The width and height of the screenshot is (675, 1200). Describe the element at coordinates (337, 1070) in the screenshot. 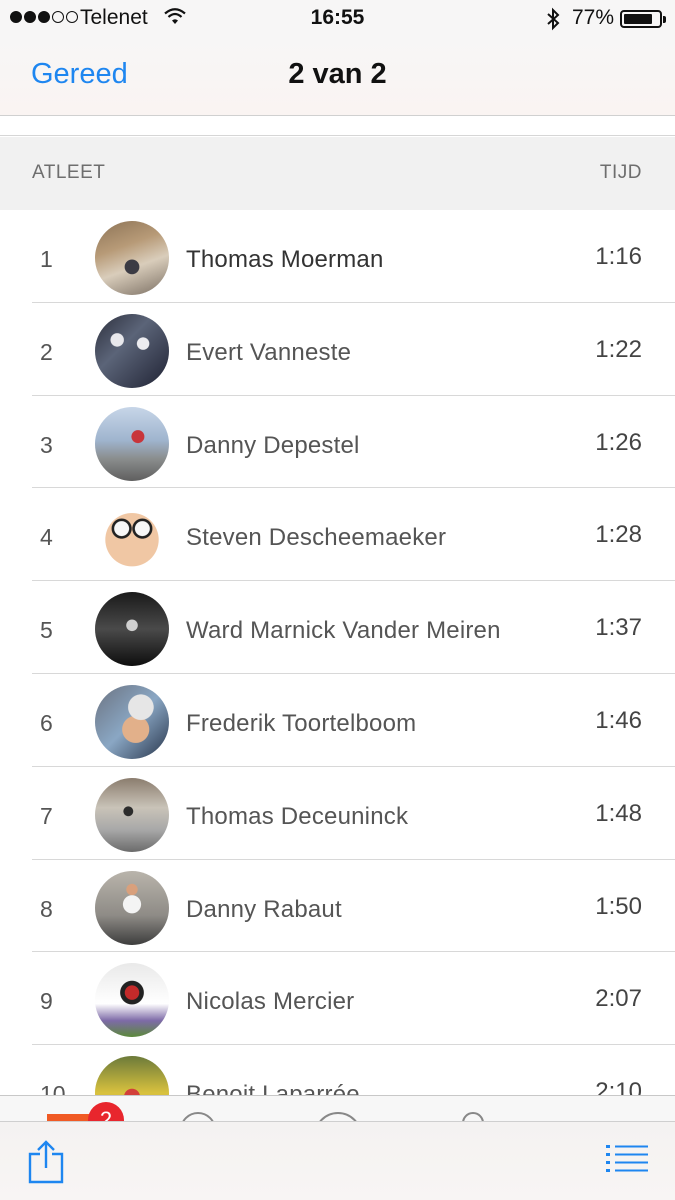

I see `leaderboard-row: 10 Benoit Laparrée 2:10` at that location.